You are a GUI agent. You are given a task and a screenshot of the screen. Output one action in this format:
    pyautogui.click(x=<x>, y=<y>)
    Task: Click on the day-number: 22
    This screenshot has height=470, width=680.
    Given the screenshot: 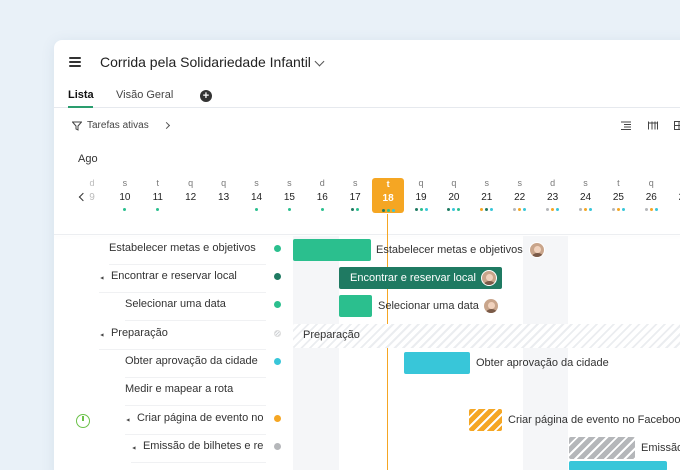 What is the action you would take?
    pyautogui.click(x=520, y=197)
    